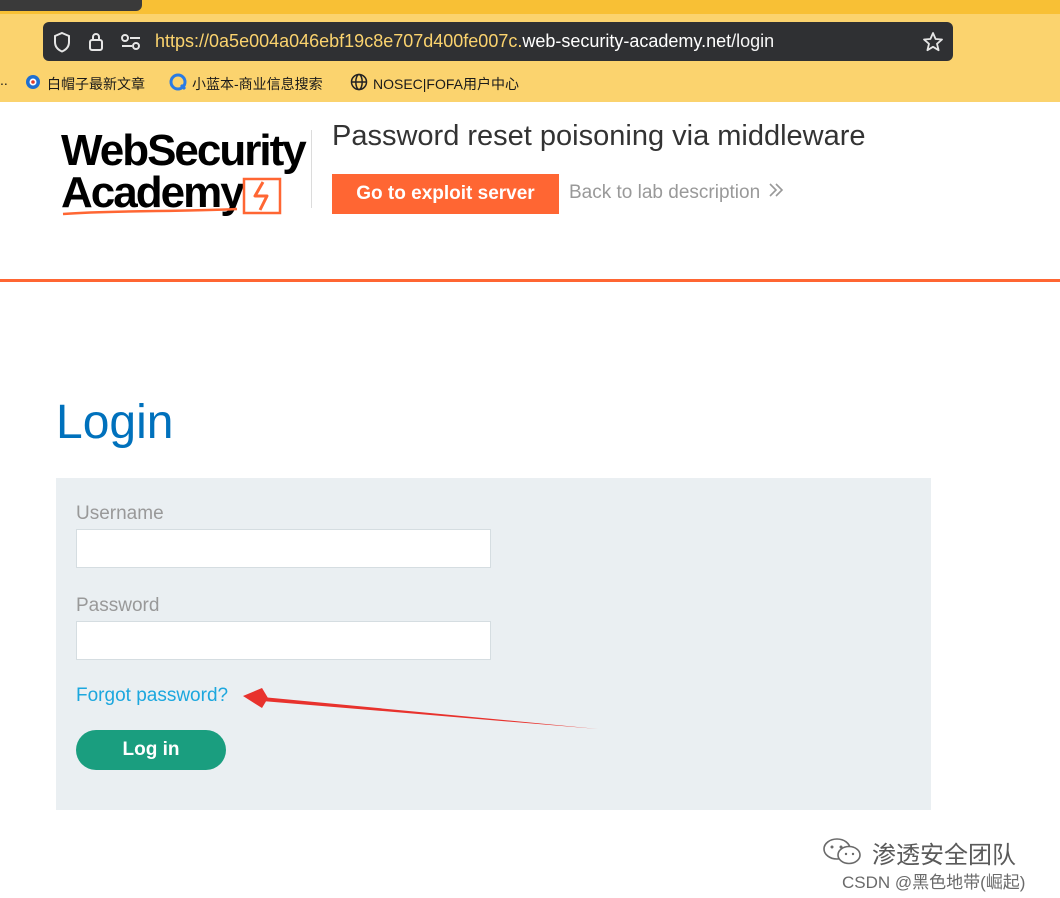 The image size is (1060, 898). Describe the element at coordinates (257, 83) in the screenshot. I see `bookmark-label: 小蓝本-商业信息搜索` at that location.